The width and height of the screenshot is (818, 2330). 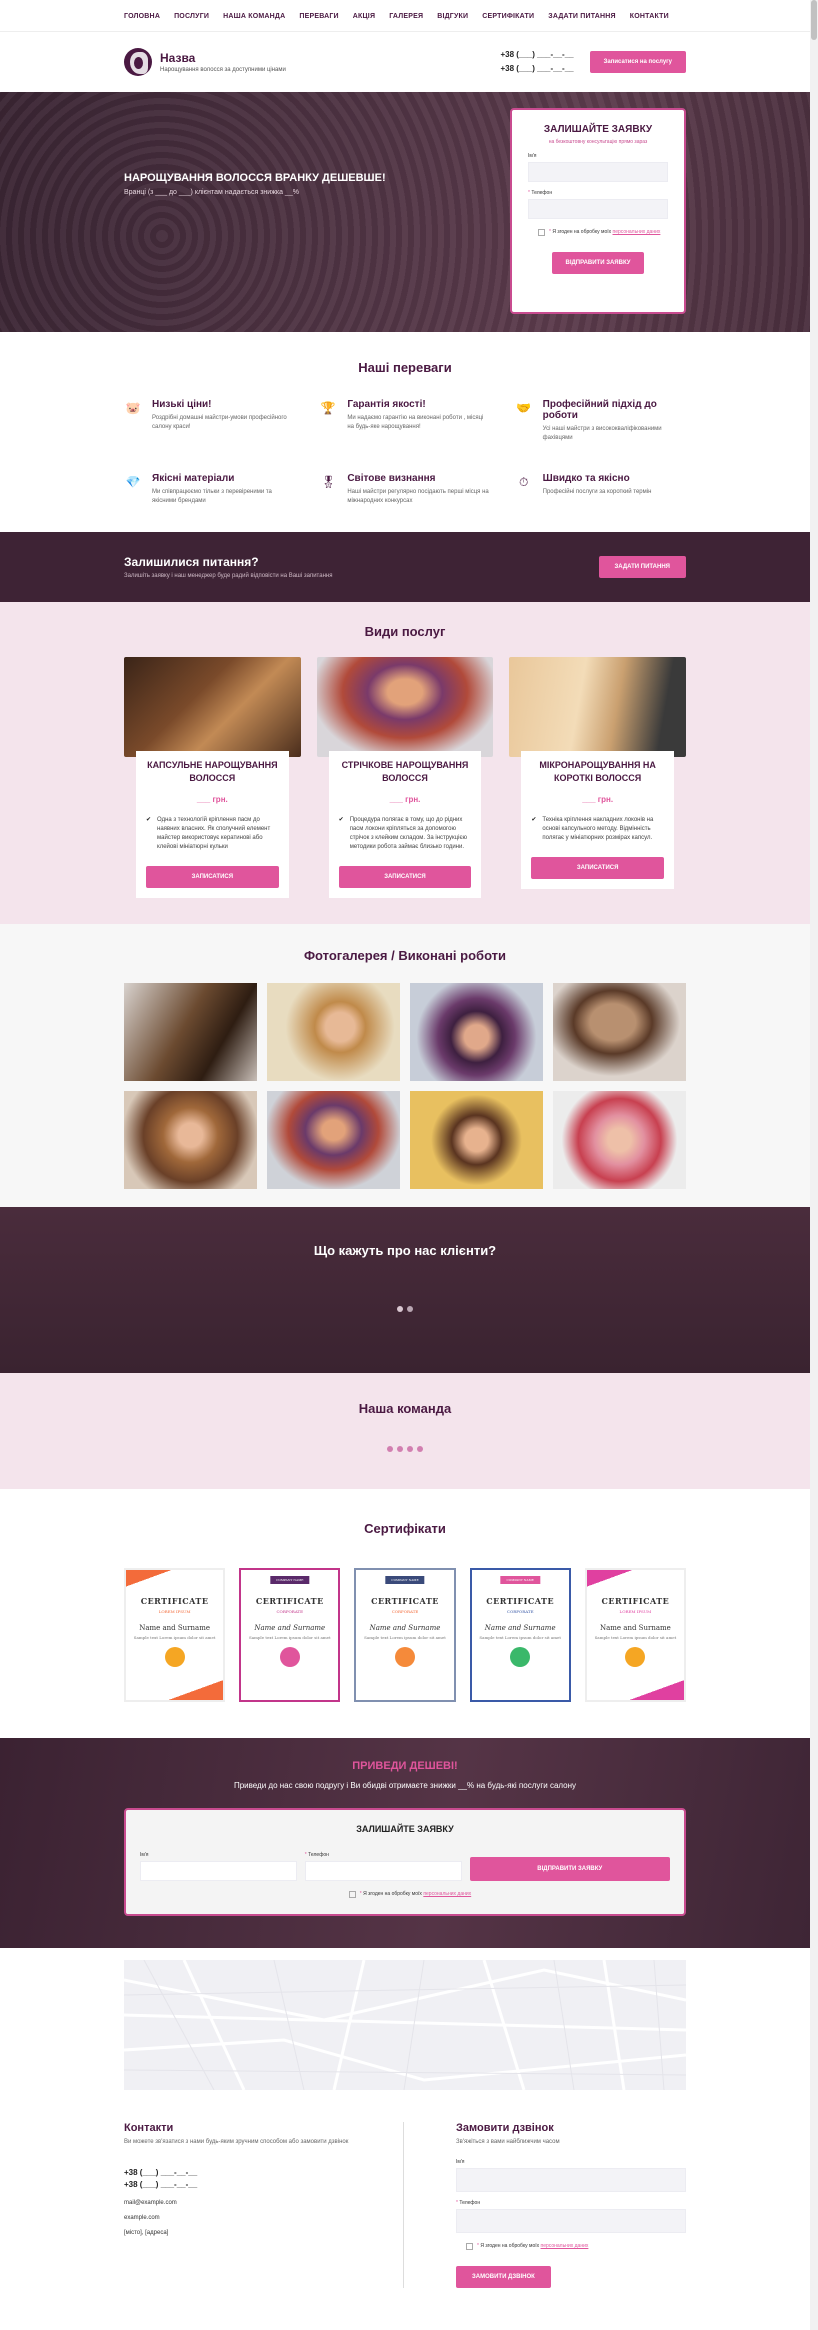 I want to click on map-section, so click(x=405, y=2025).